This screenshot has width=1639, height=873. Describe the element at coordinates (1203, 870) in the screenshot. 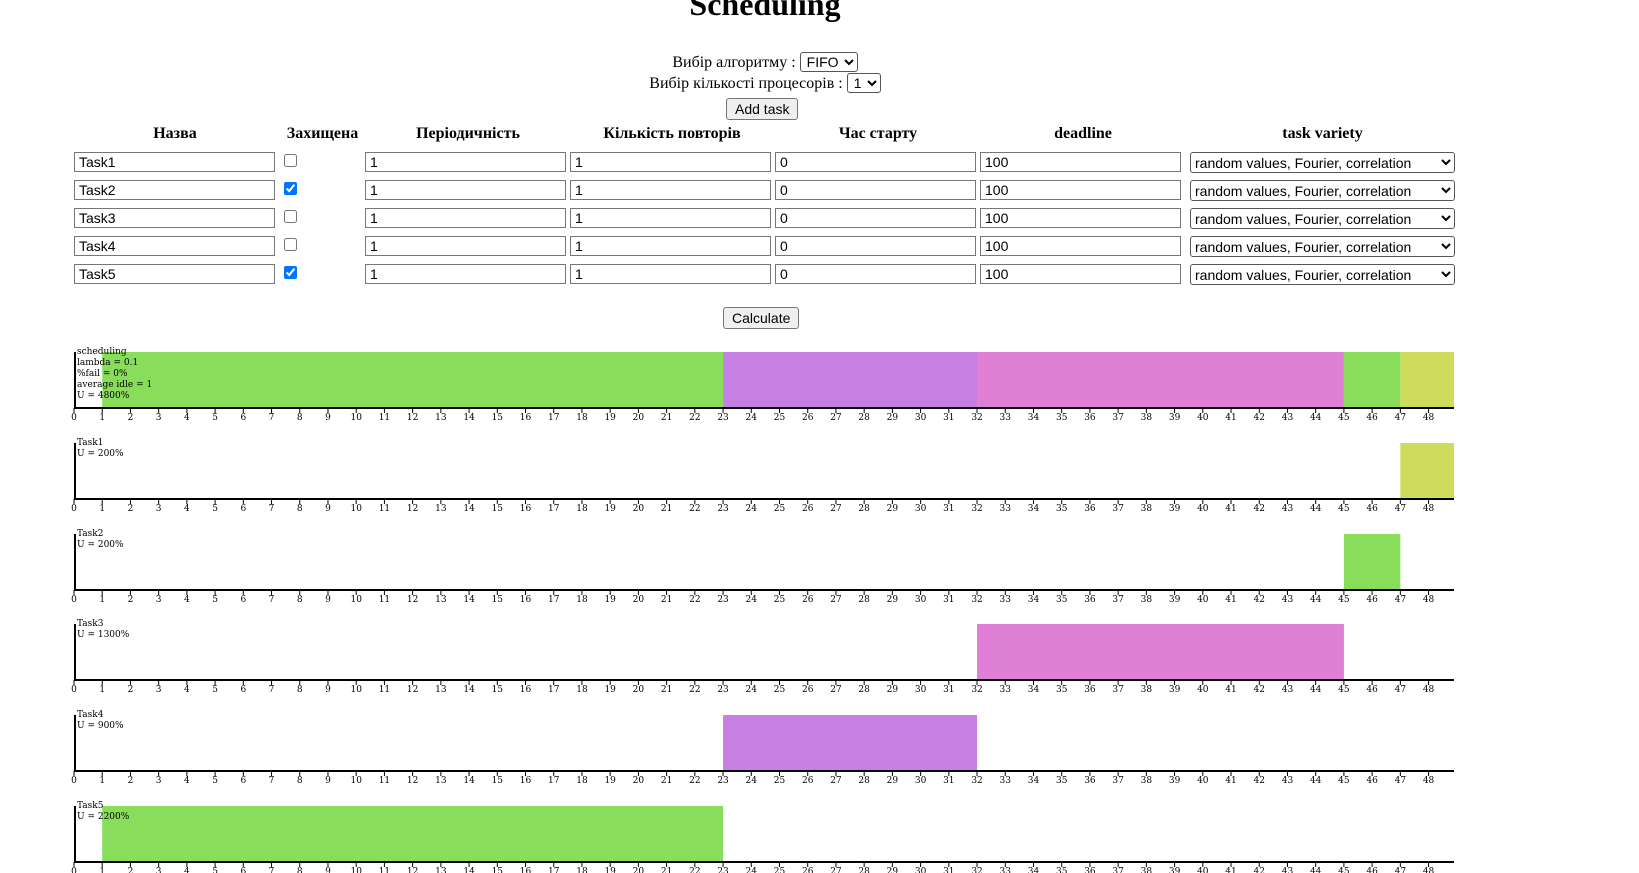

I see `gantt-tick-label: 40` at that location.